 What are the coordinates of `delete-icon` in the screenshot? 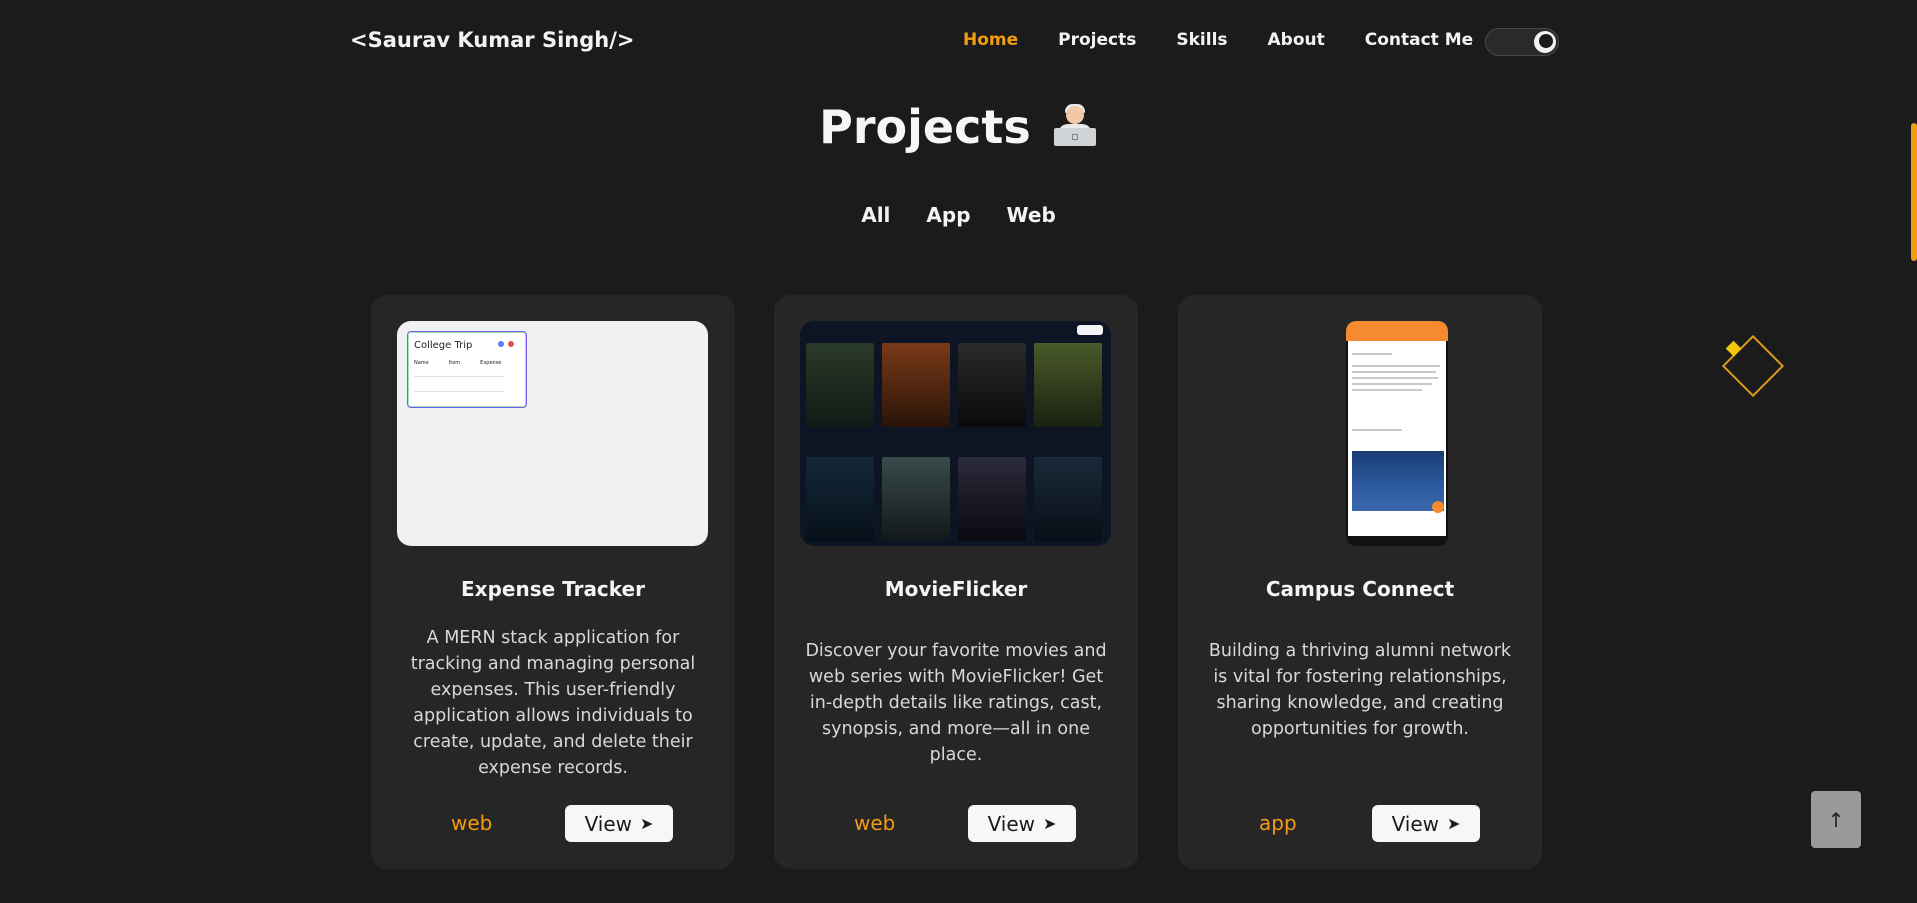 It's located at (511, 344).